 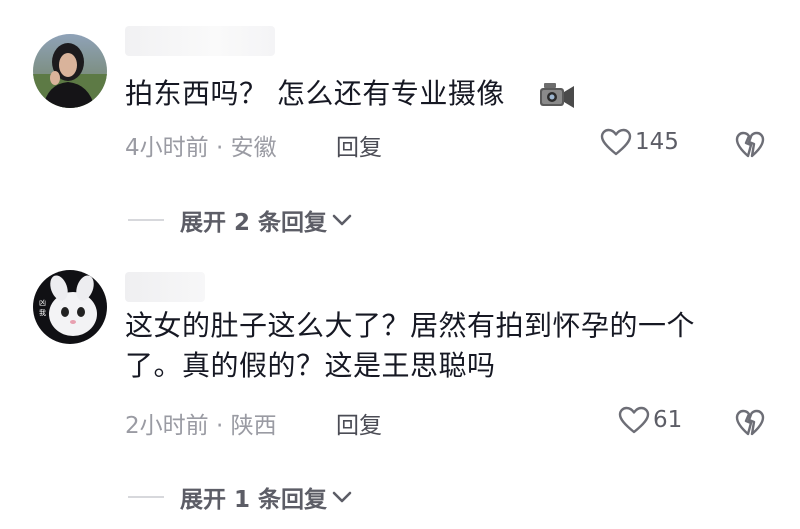 I want to click on like-button: 145, so click(x=639, y=142).